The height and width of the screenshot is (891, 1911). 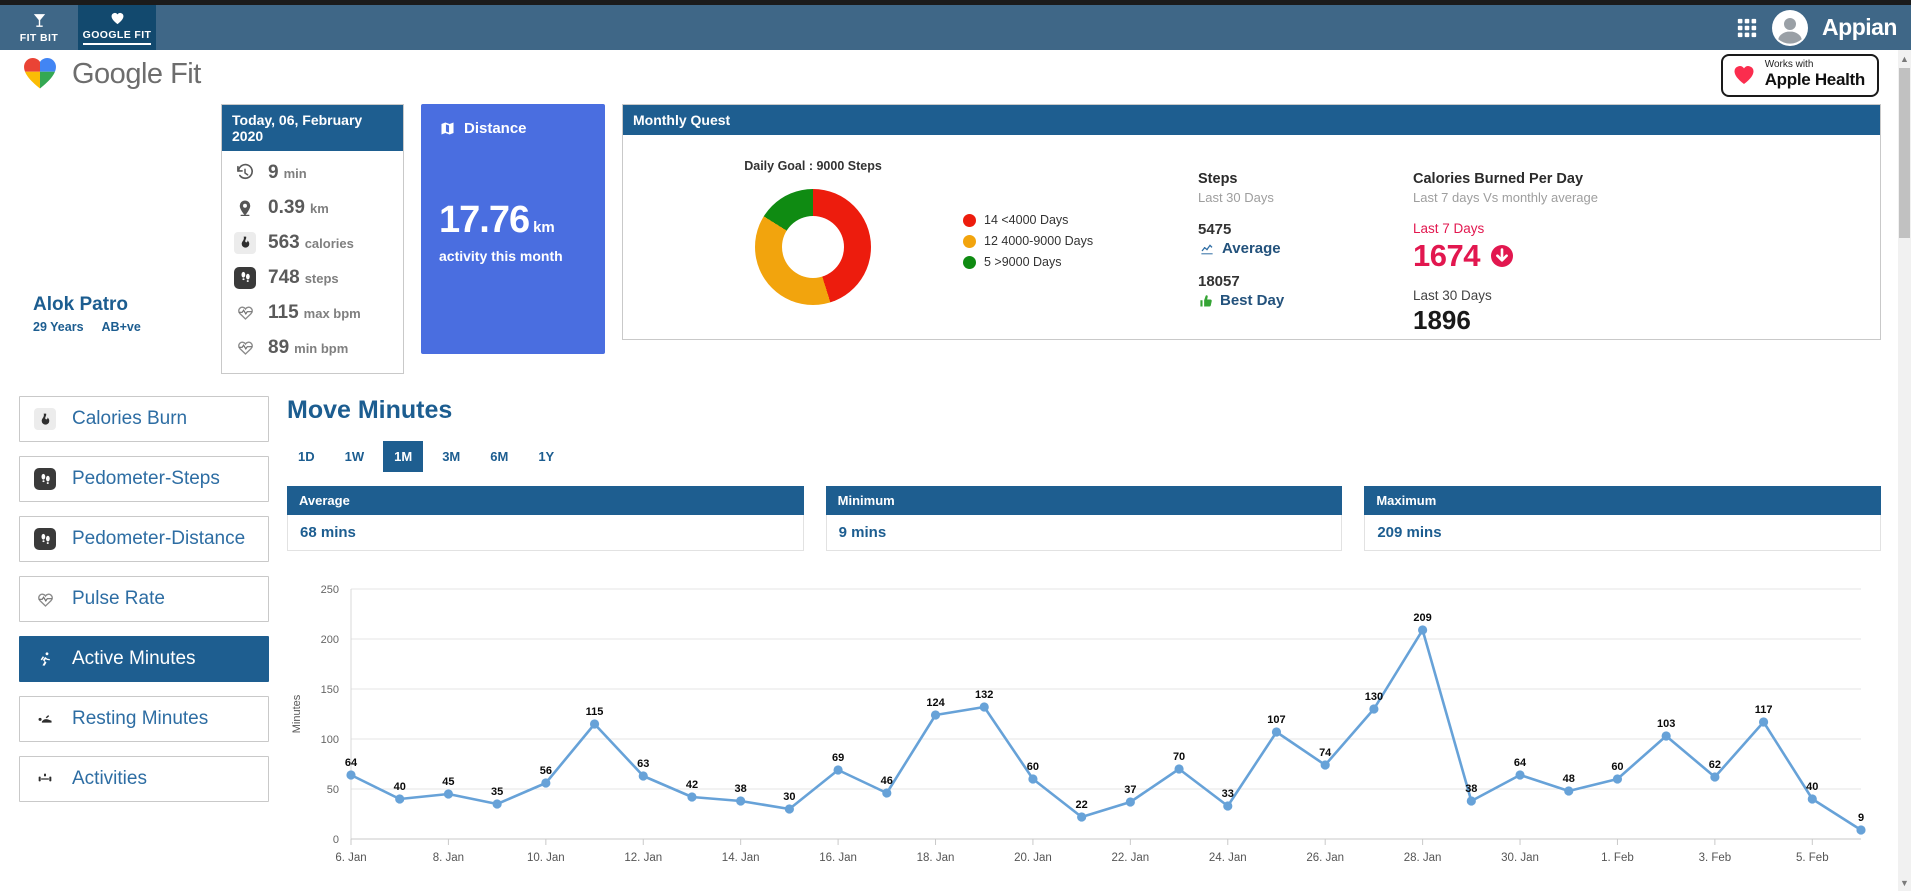 What do you see at coordinates (544, 227) in the screenshot?
I see `distance-unit: km` at bounding box center [544, 227].